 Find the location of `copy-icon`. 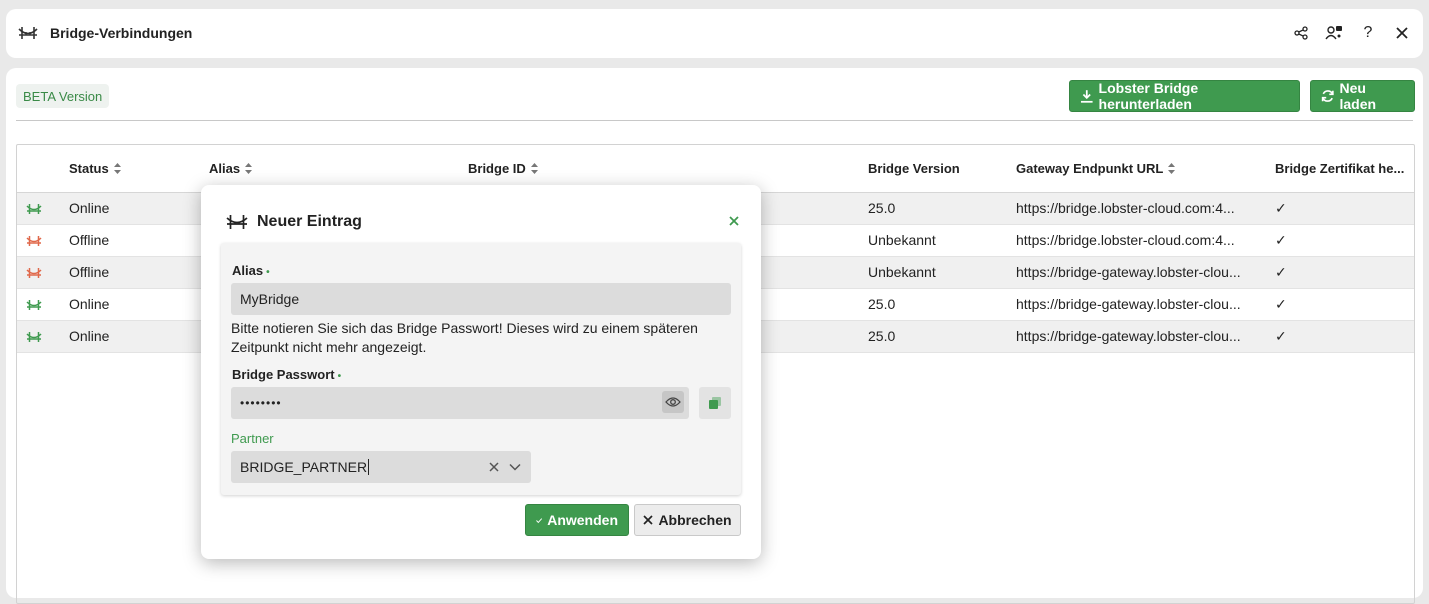

copy-icon is located at coordinates (715, 403).